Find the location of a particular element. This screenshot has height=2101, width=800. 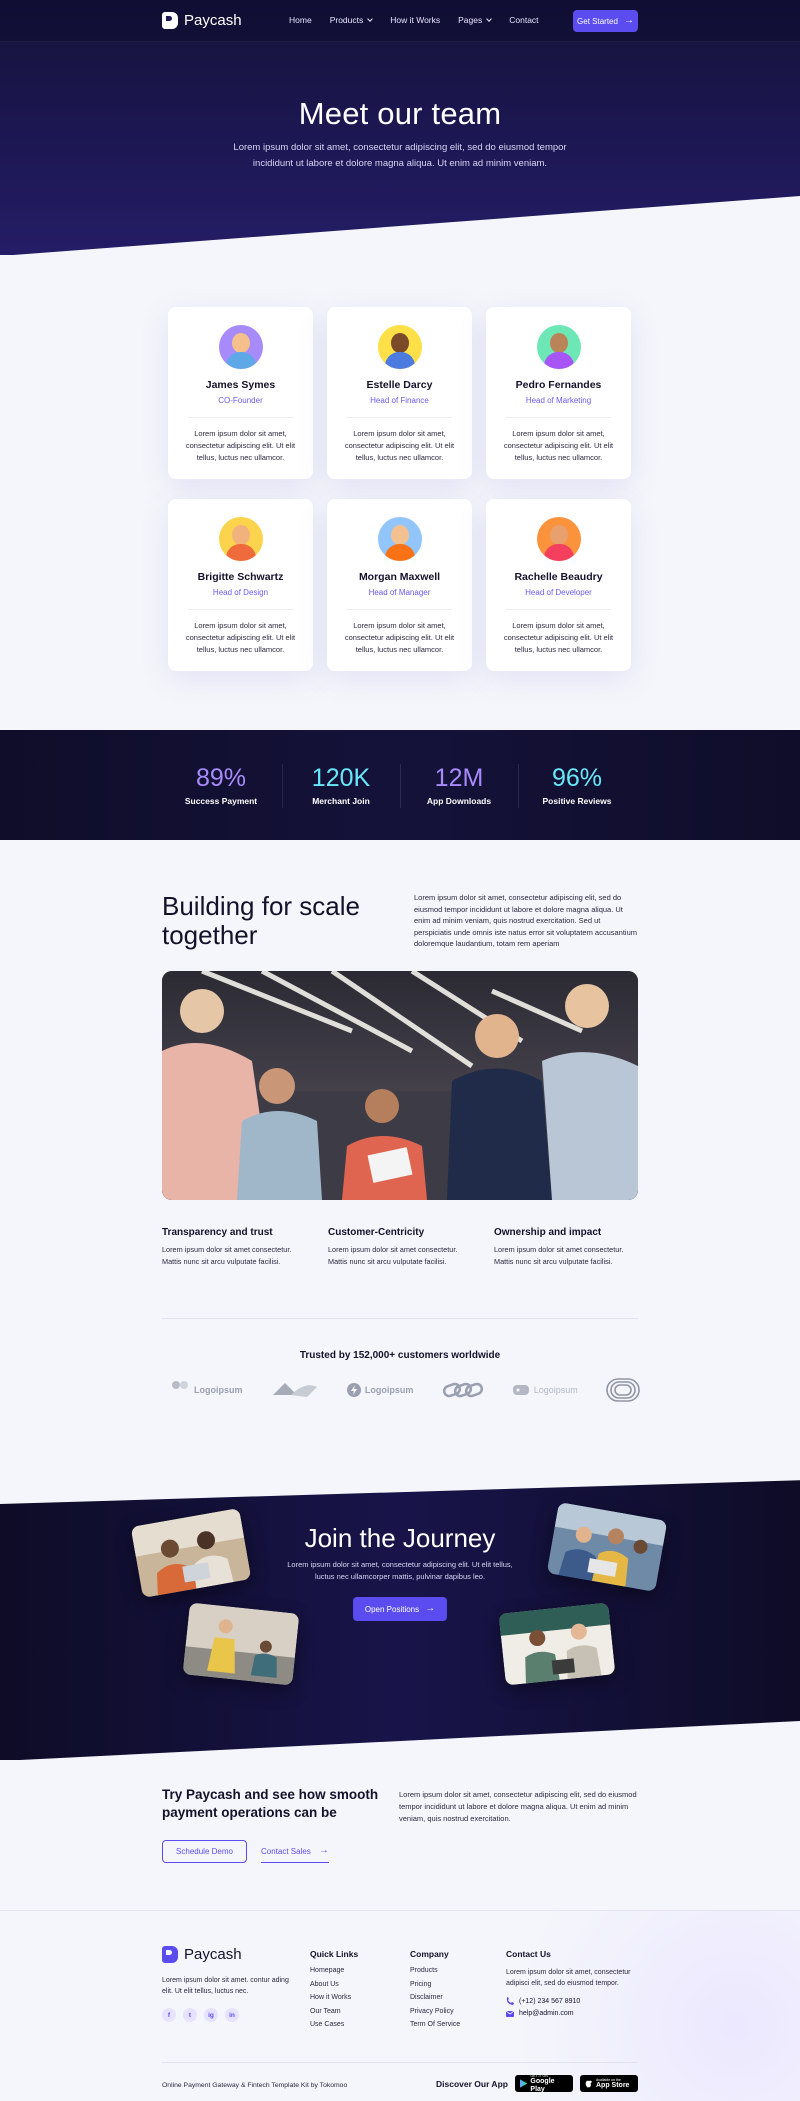

footer-link-homepage: Homepage is located at coordinates (334, 1974).